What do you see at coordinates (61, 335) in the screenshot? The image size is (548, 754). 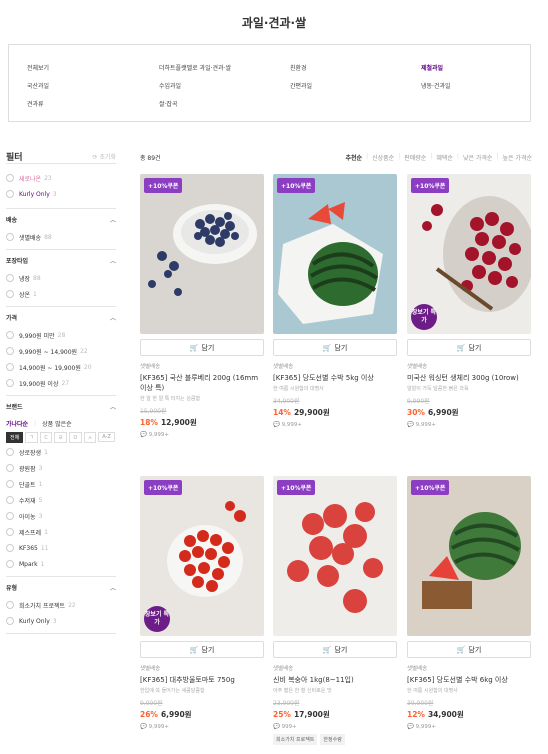 I see `filter-option: 9,990원 미만 28` at bounding box center [61, 335].